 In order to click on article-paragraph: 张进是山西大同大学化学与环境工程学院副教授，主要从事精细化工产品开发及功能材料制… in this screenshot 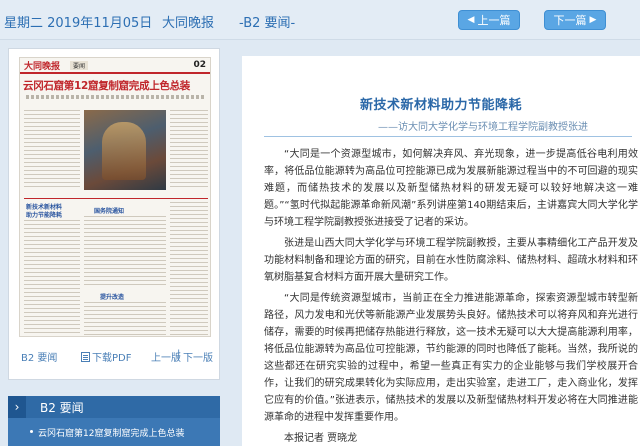, I will do `click(451, 260)`.